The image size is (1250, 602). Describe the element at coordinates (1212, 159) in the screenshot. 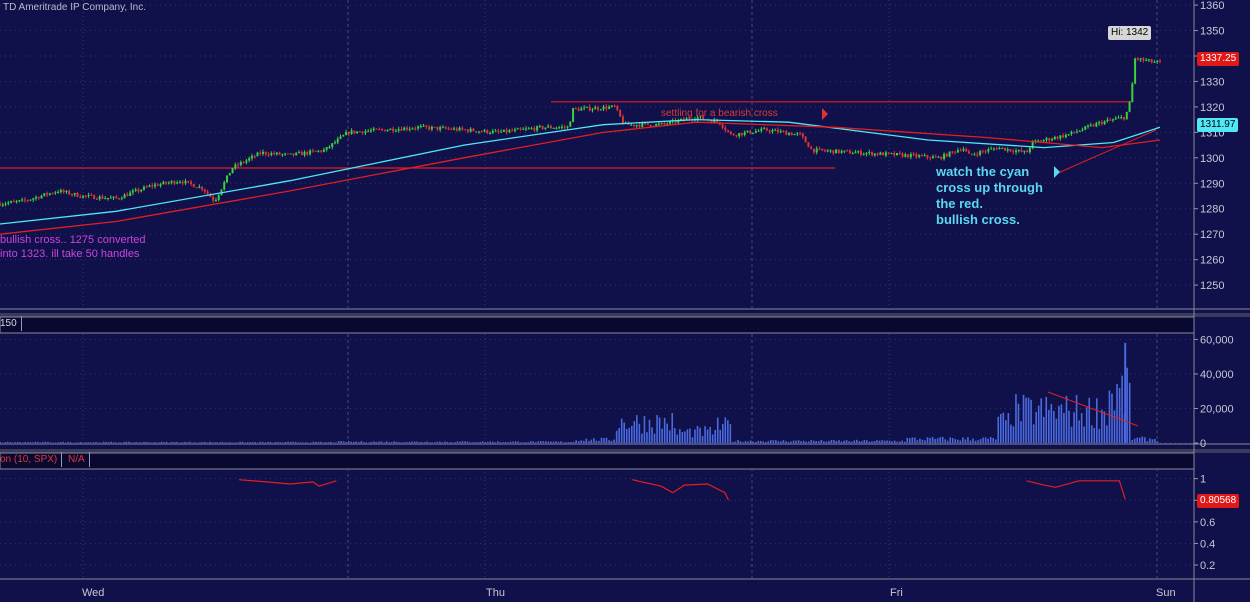

I see `price-tick-label: 1300` at that location.